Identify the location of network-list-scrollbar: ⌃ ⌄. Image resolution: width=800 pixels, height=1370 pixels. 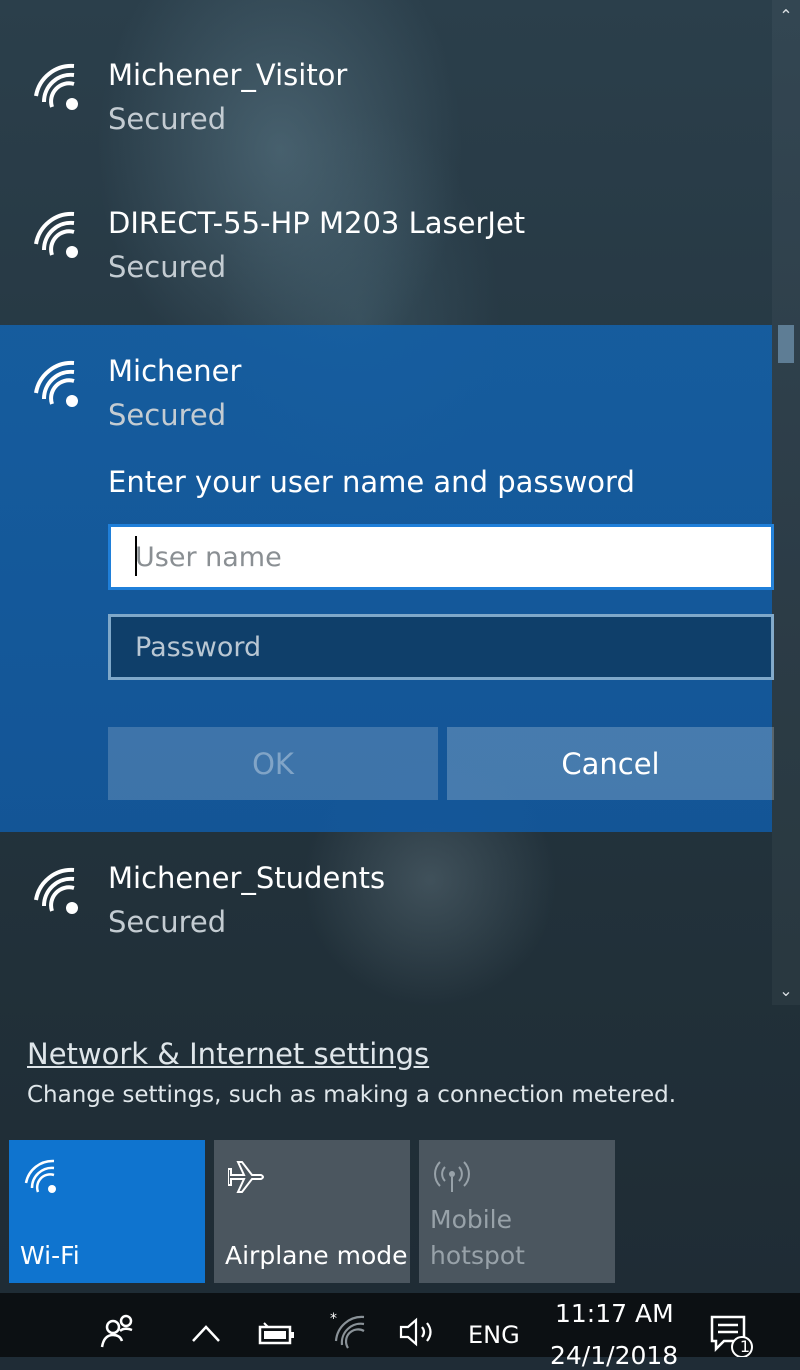
(786, 502).